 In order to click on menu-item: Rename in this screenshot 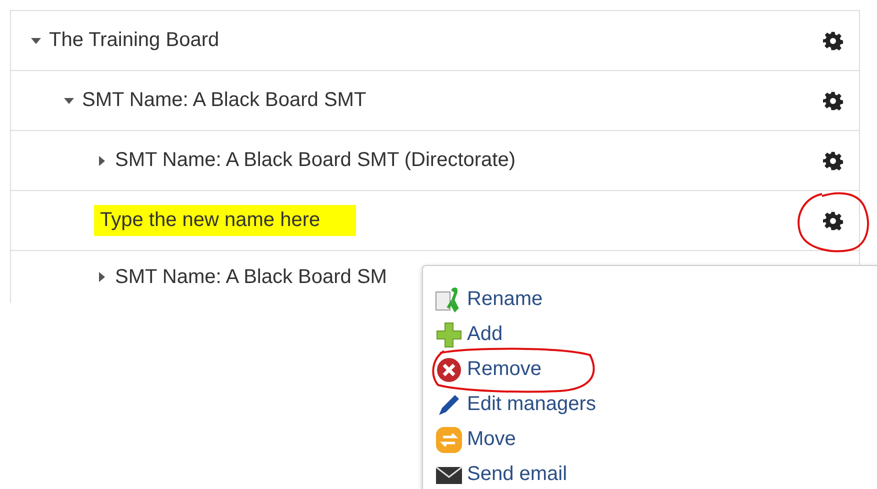, I will do `click(656, 299)`.